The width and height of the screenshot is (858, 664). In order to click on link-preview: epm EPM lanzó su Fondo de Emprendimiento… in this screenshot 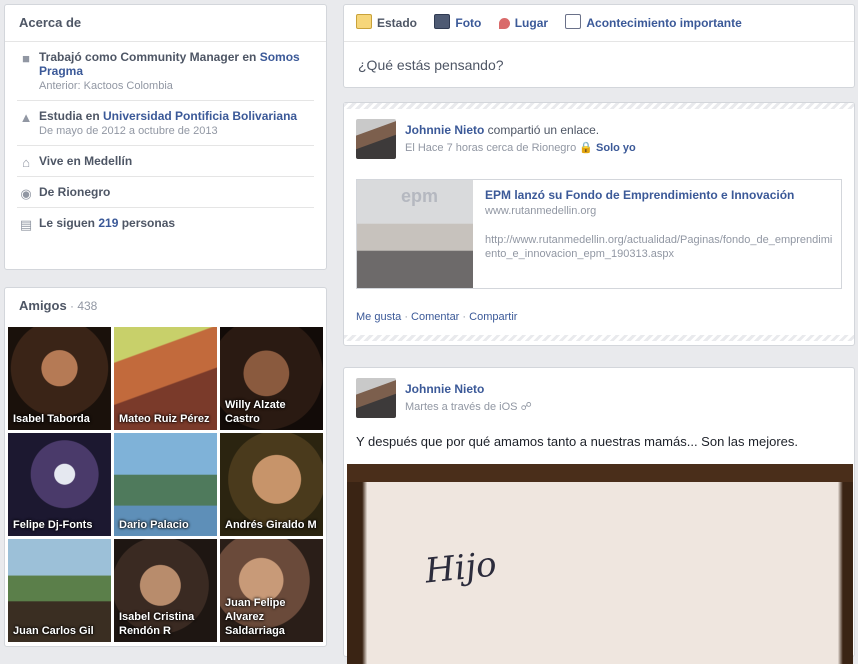, I will do `click(599, 234)`.